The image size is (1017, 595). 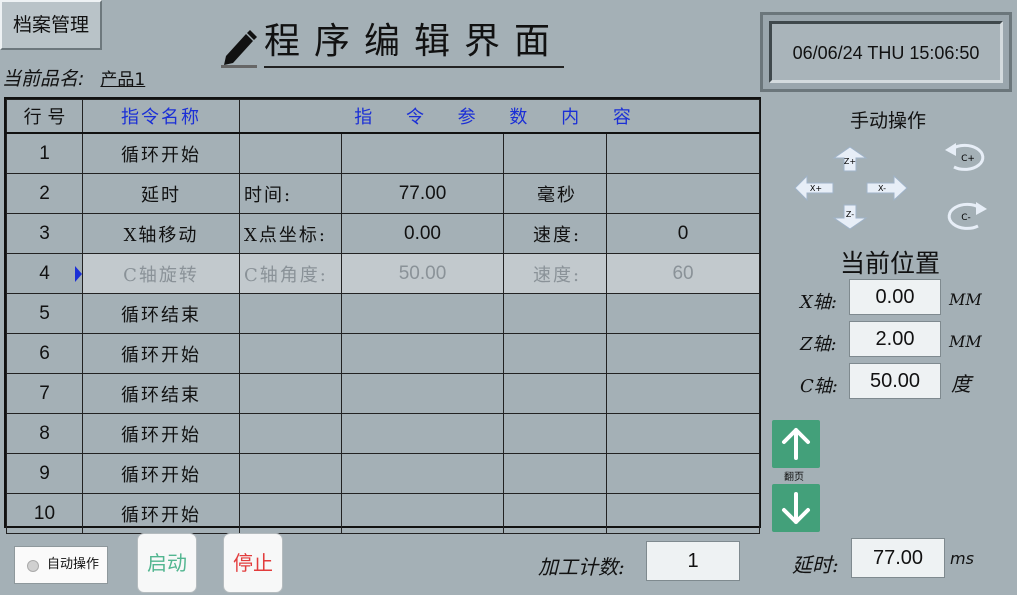 I want to click on command-name-cell: X轴移动, so click(x=161, y=233).